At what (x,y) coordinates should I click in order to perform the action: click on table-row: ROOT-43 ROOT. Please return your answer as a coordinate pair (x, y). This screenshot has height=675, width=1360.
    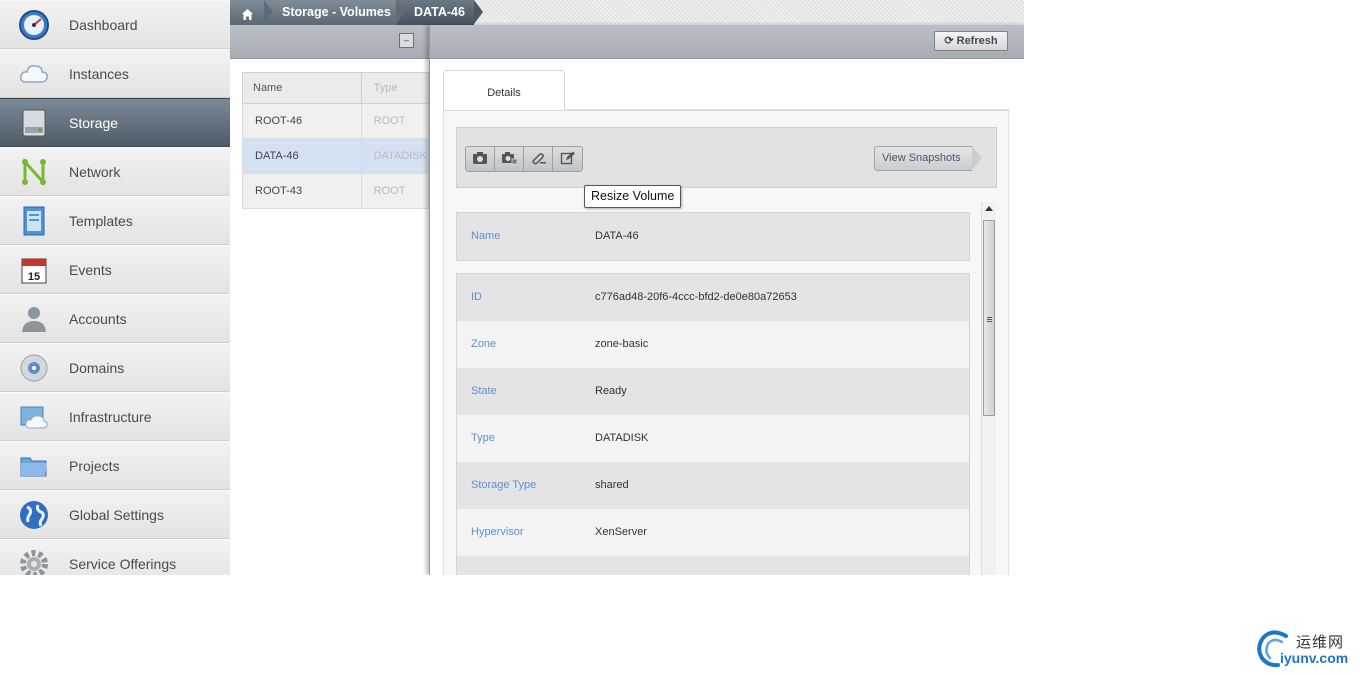
    Looking at the image, I should click on (336, 191).